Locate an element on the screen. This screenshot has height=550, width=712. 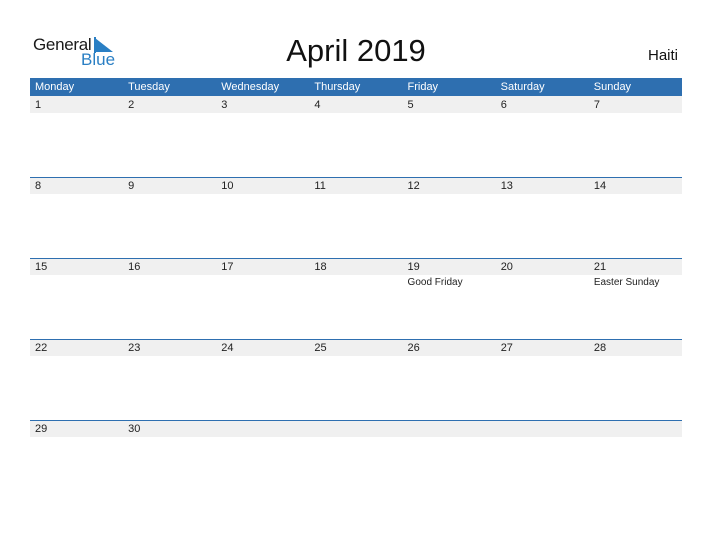
day-cell: 12 is located at coordinates (449, 217).